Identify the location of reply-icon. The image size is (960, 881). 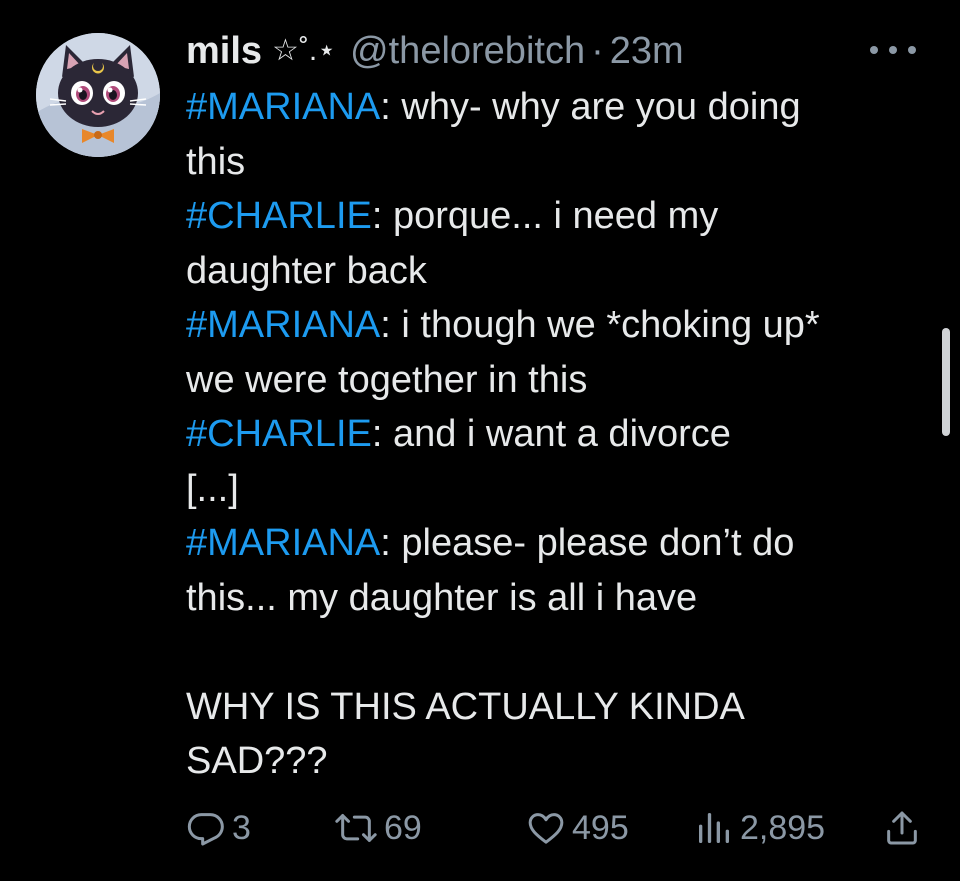
(205, 829).